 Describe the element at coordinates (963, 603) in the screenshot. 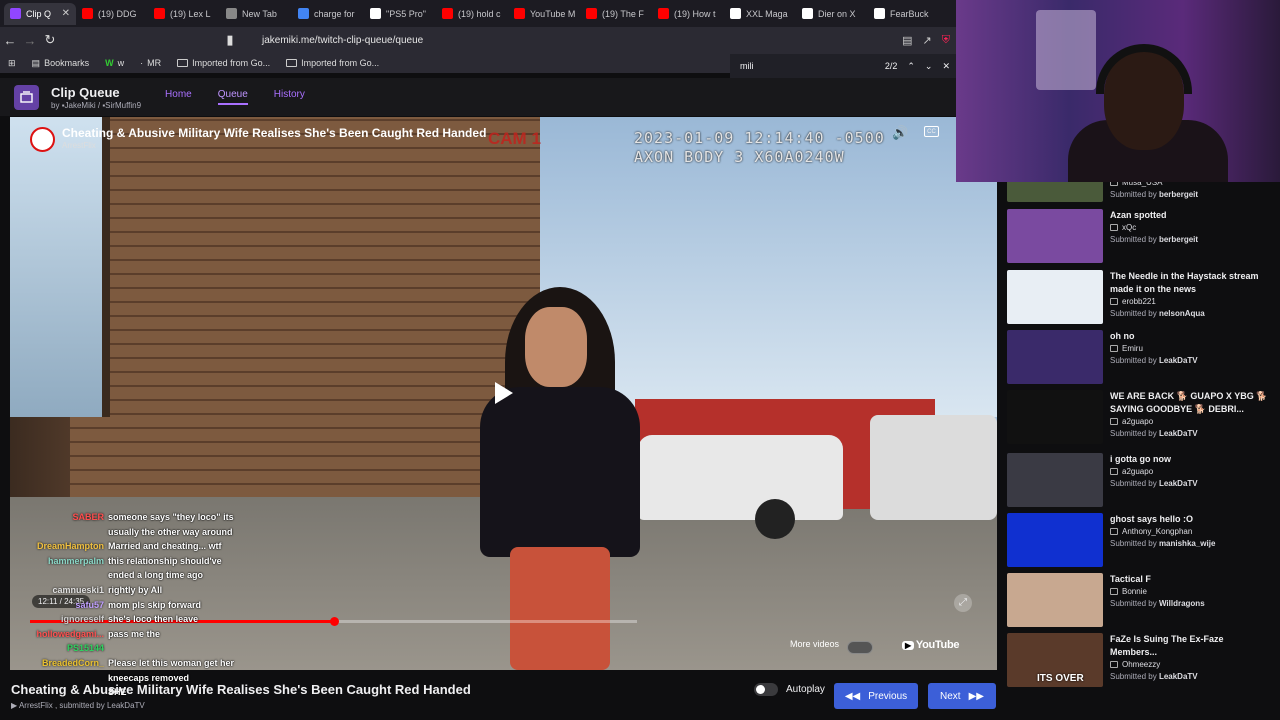

I see `fullscreen-icon: ⤢` at that location.